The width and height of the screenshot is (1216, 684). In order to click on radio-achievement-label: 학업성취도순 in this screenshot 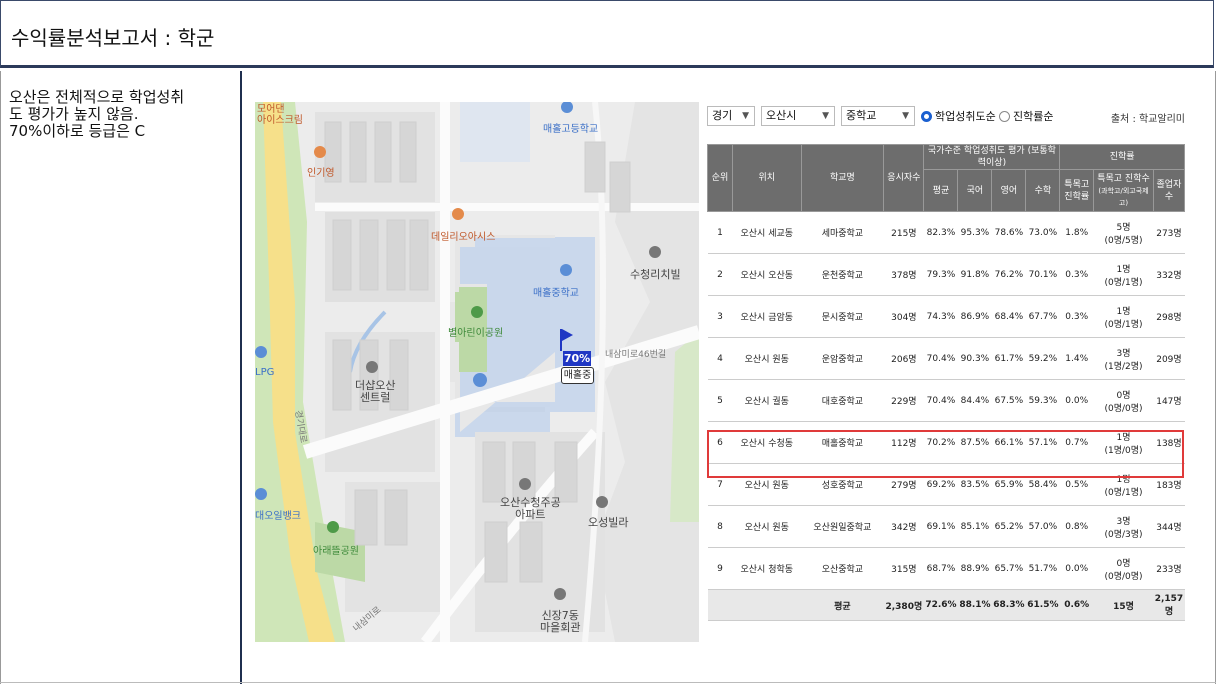, I will do `click(965, 116)`.